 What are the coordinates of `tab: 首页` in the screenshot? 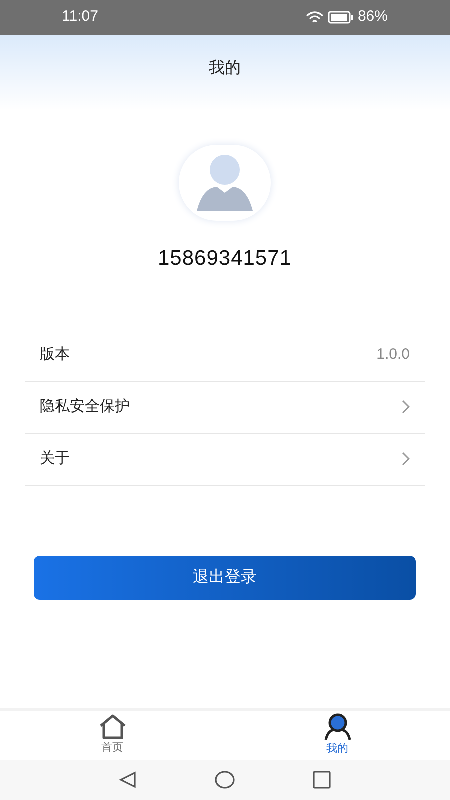 It's located at (112, 735).